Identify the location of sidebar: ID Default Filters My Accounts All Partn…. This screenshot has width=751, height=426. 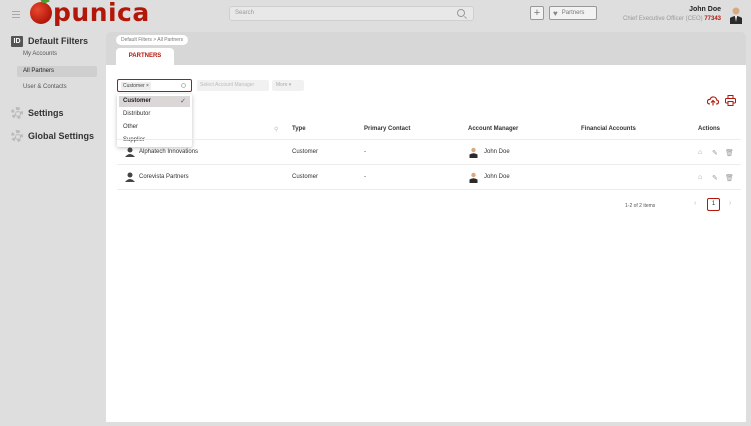
(53, 229).